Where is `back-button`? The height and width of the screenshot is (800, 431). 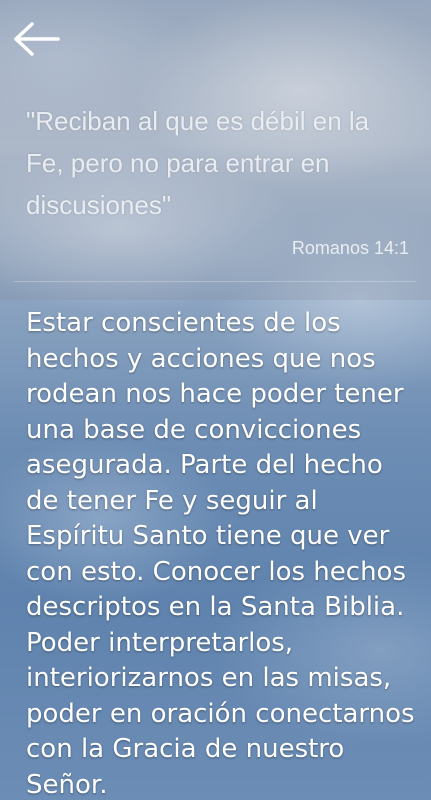 back-button is located at coordinates (37, 39).